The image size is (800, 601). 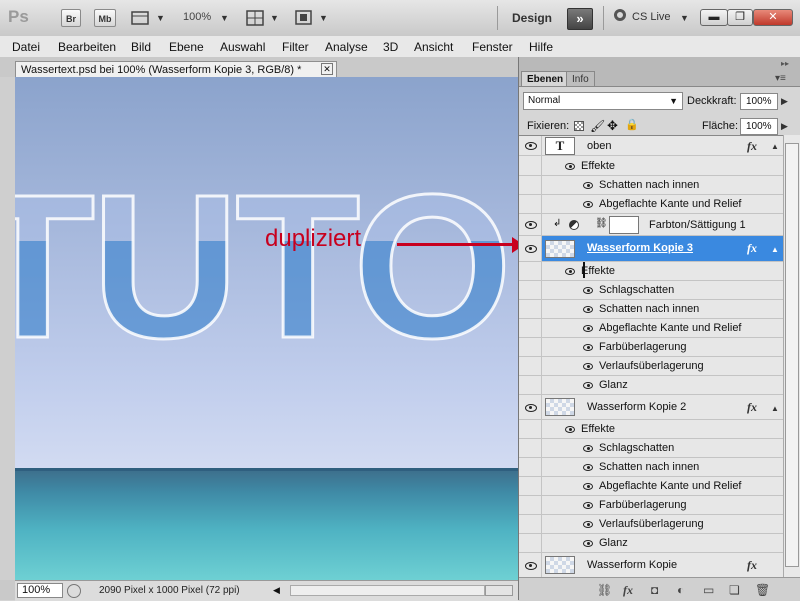 What do you see at coordinates (651, 565) in the screenshot?
I see `layer-wasserform-kopie: Wasserform Kopie fx` at bounding box center [651, 565].